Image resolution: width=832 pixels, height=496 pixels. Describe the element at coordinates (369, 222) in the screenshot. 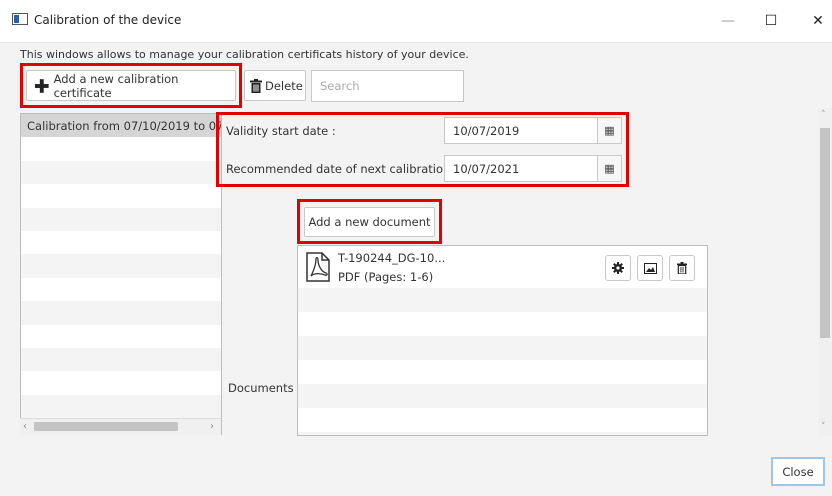

I see `add-document-button: Add a new document` at that location.